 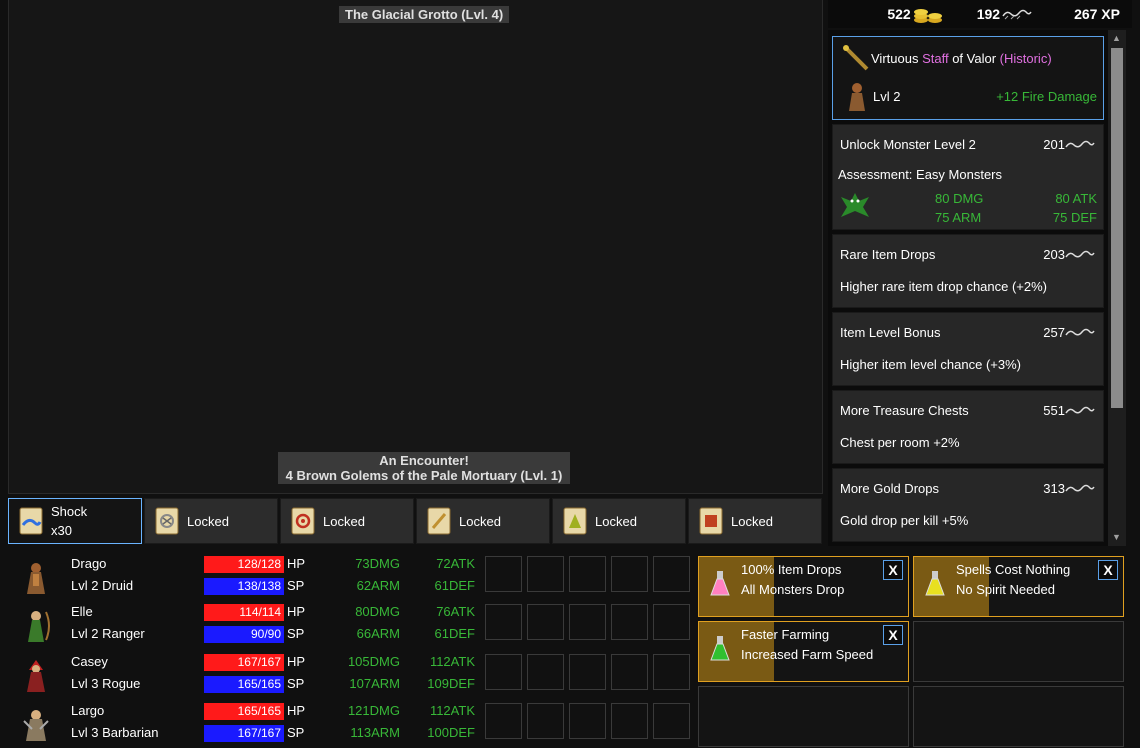 What do you see at coordinates (377, 611) in the screenshot?
I see `dmg-value: 80DMG` at bounding box center [377, 611].